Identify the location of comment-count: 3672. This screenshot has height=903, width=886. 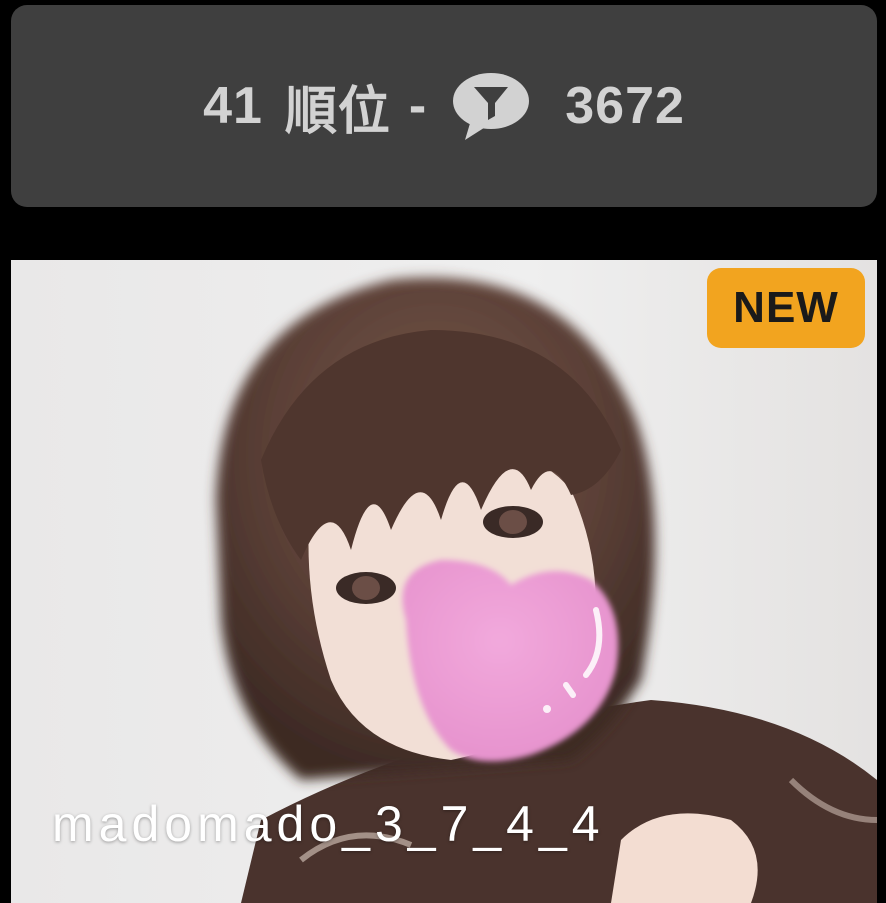
(625, 106).